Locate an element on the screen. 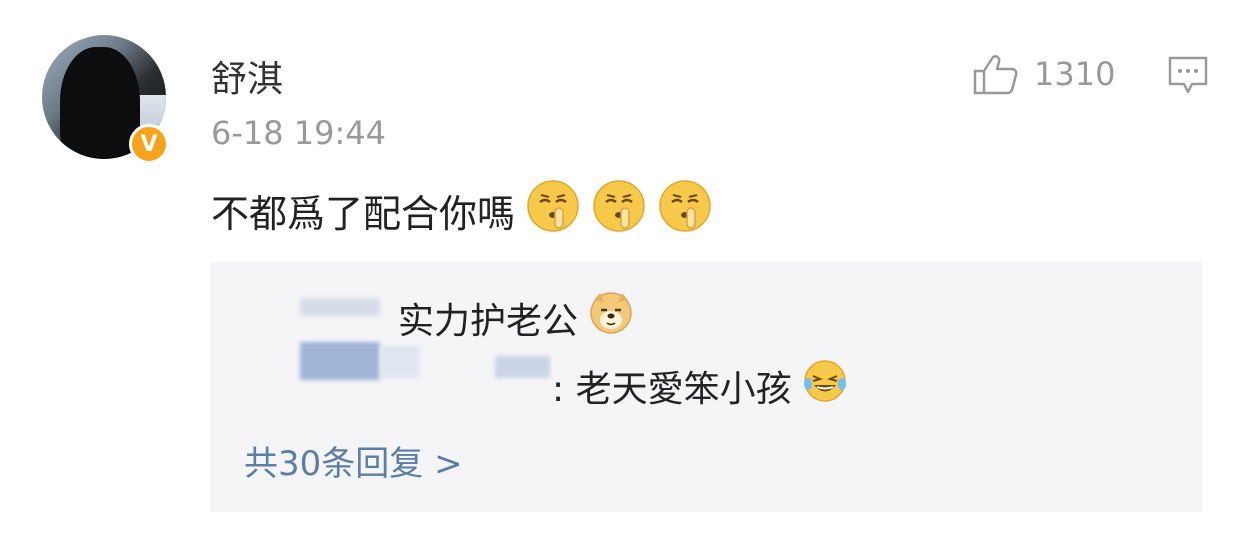 Image resolution: width=1241 pixels, height=533 pixels. comment-icon is located at coordinates (1188, 75).